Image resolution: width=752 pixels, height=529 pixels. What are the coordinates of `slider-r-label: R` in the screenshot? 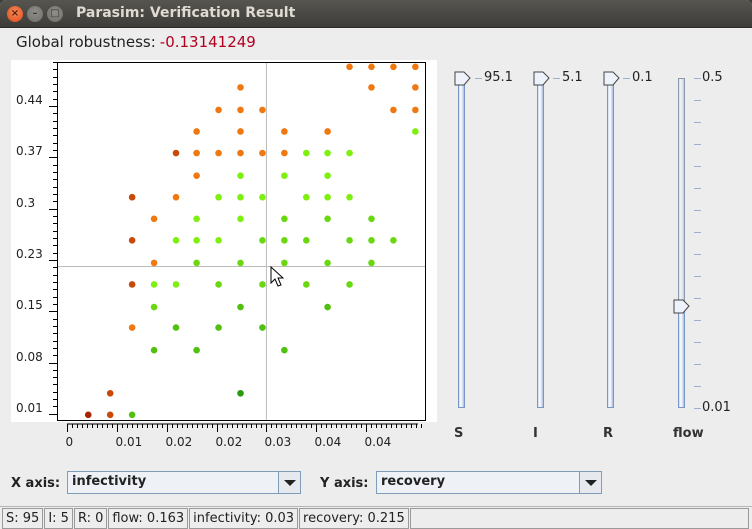 It's located at (608, 433).